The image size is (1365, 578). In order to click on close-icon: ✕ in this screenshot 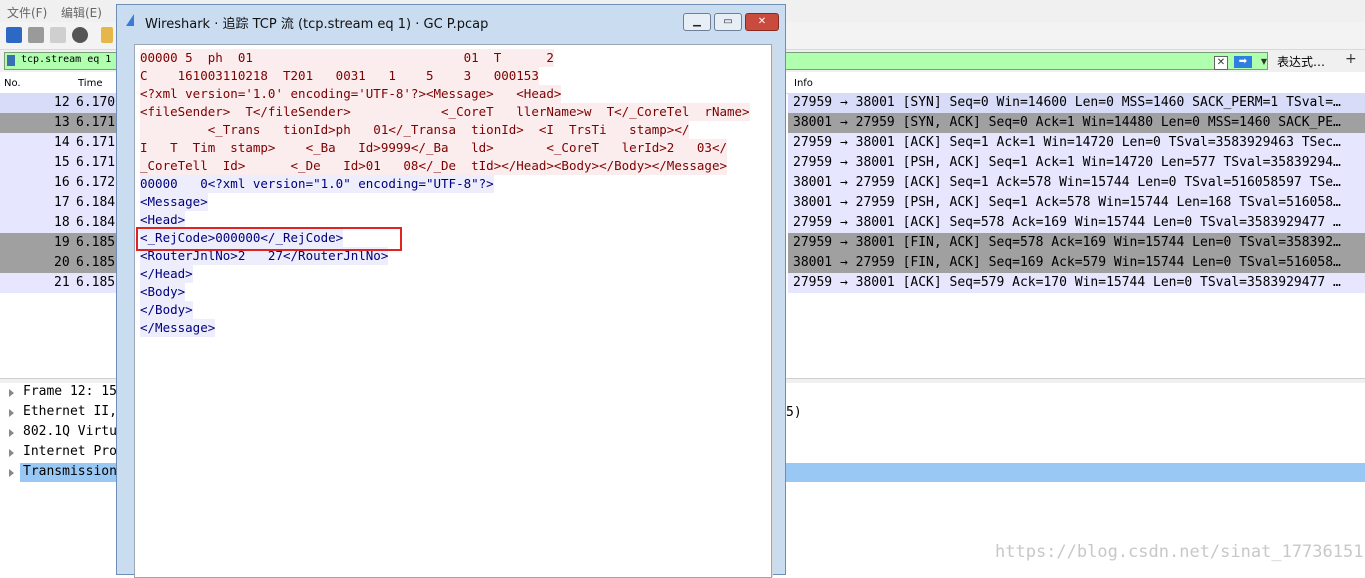, I will do `click(762, 22)`.